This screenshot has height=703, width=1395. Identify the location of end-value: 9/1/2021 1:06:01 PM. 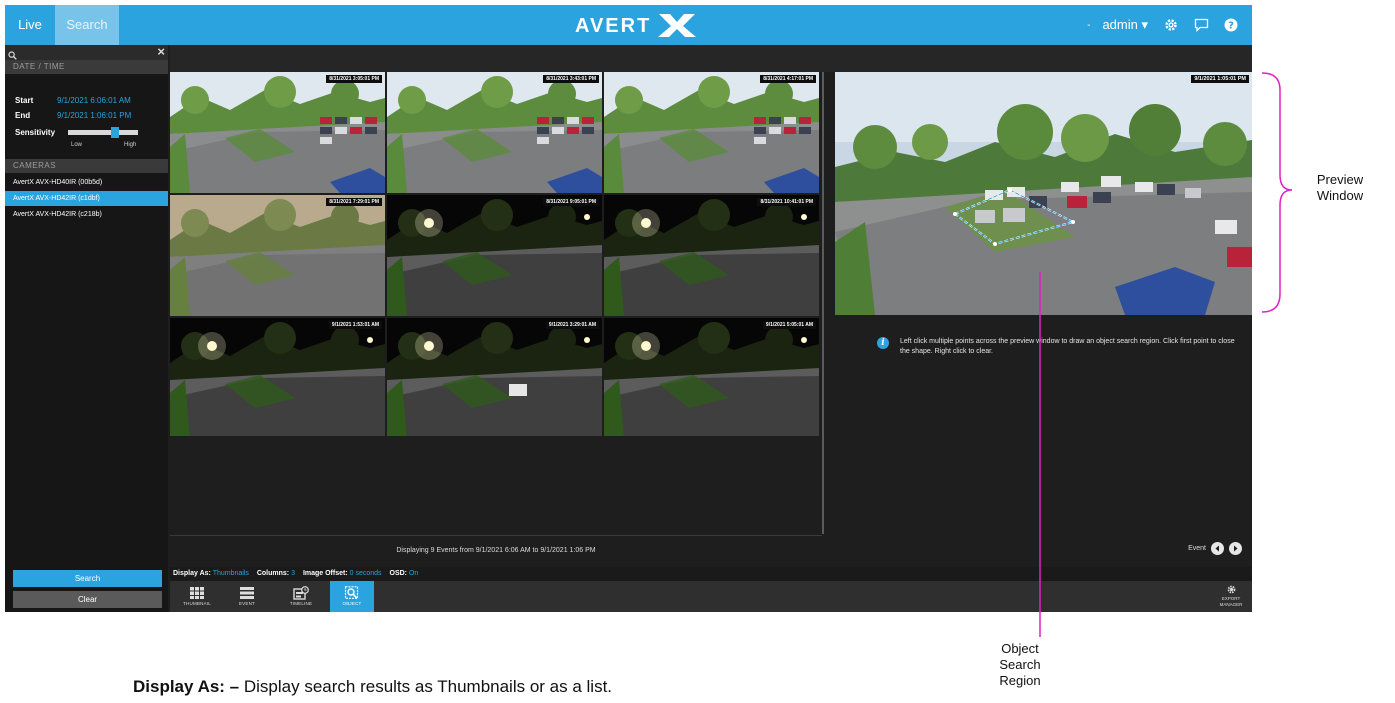
(94, 115).